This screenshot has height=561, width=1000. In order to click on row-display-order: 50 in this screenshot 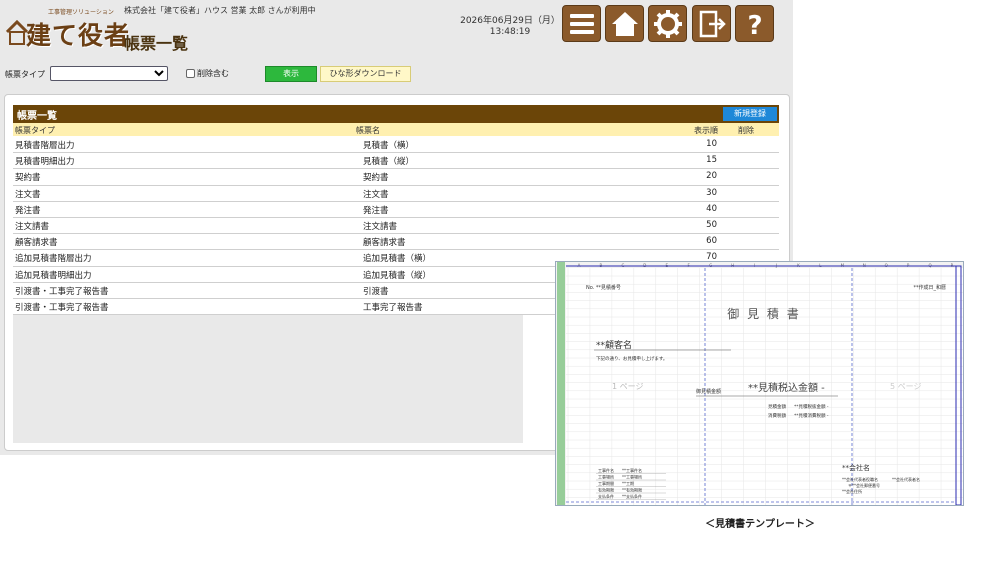, I will do `click(711, 224)`.